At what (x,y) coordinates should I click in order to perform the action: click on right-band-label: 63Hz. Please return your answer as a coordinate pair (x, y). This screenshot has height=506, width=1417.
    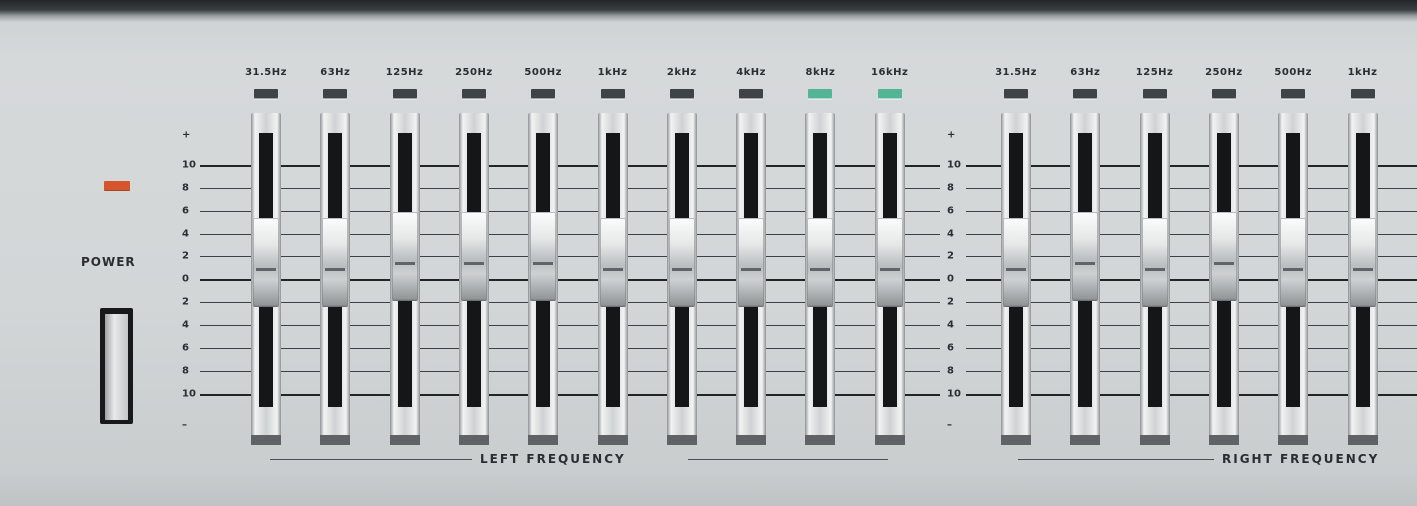
    Looking at the image, I should click on (1085, 72).